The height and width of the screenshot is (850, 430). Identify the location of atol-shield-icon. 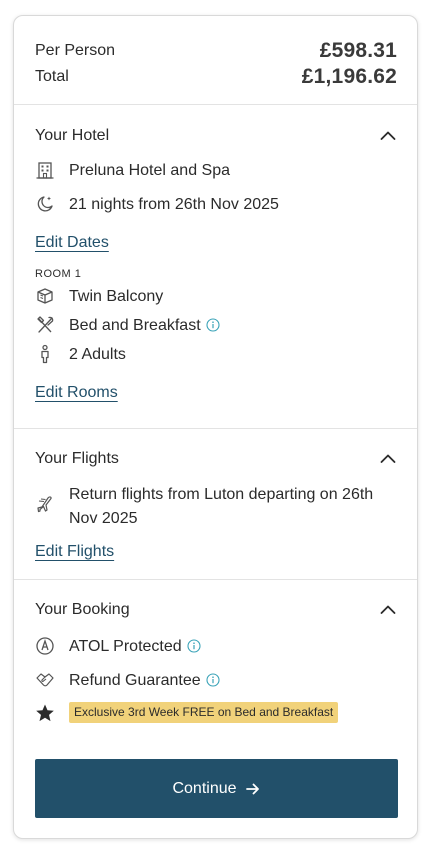
(45, 646).